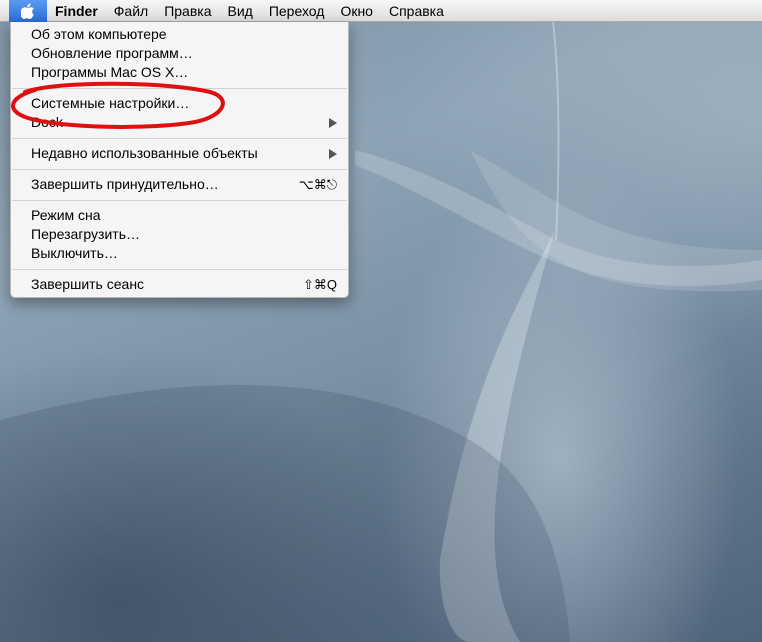 Image resolution: width=762 pixels, height=642 pixels. I want to click on menu-item-dock: Dock, so click(179, 122).